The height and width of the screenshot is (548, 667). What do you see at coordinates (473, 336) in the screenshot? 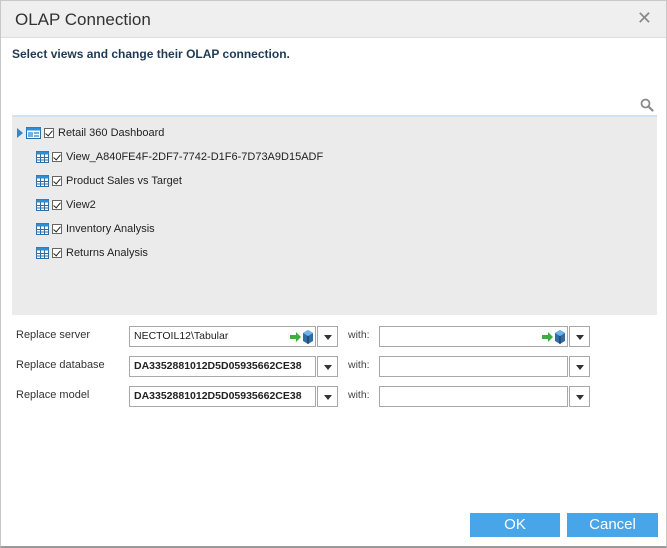
I see `new-server-select` at bounding box center [473, 336].